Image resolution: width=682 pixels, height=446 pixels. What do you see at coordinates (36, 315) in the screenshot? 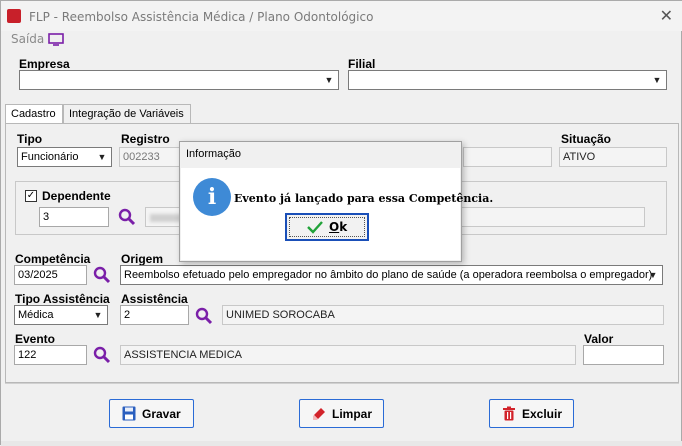
I see `tipo-assistencia-value: Médica` at bounding box center [36, 315].